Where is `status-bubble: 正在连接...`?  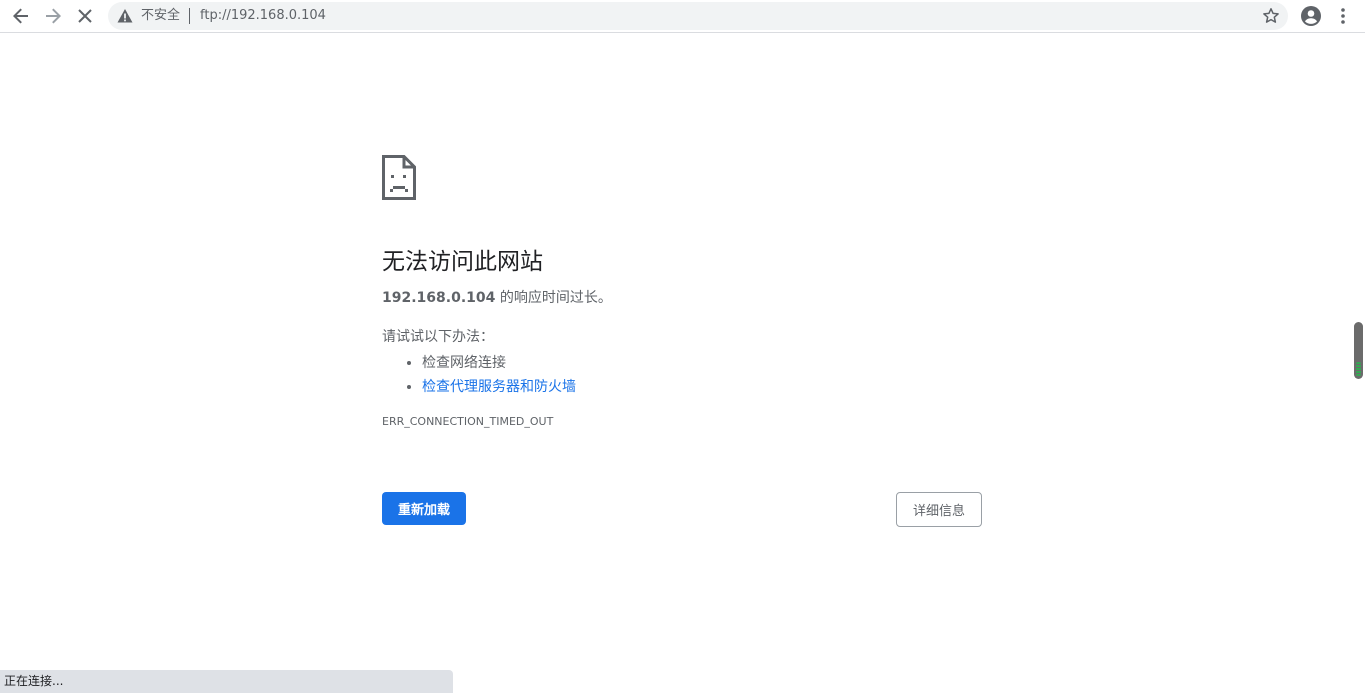 status-bubble: 正在连接... is located at coordinates (226, 681).